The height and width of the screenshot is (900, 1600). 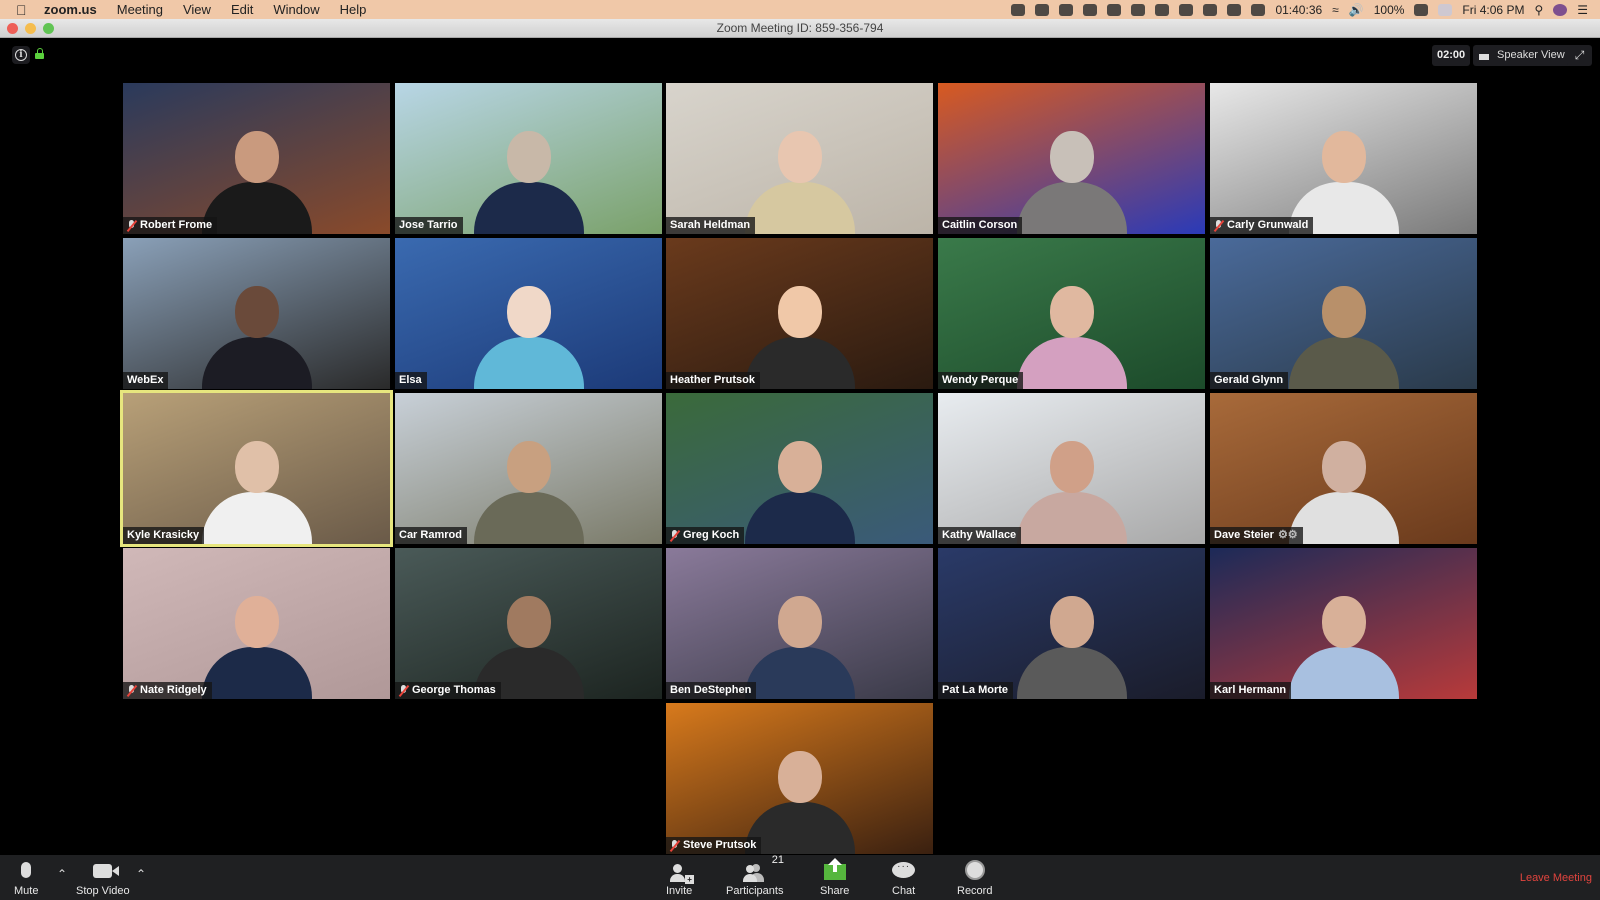 What do you see at coordinates (103, 877) in the screenshot?
I see `stop-video-button: Stop Video` at bounding box center [103, 877].